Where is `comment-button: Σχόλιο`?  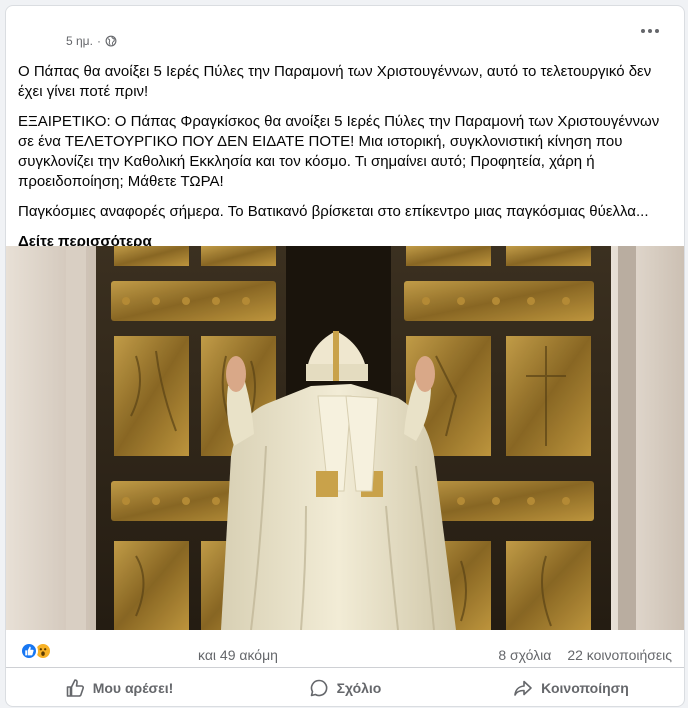
comment-button: Σχόλιο is located at coordinates (345, 687).